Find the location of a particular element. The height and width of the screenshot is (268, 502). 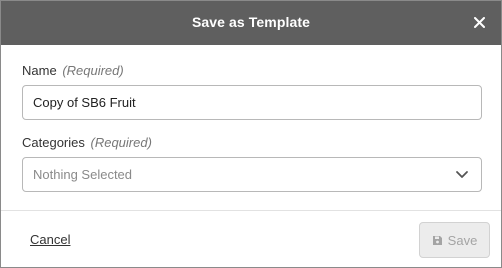

close-icon is located at coordinates (479, 22).